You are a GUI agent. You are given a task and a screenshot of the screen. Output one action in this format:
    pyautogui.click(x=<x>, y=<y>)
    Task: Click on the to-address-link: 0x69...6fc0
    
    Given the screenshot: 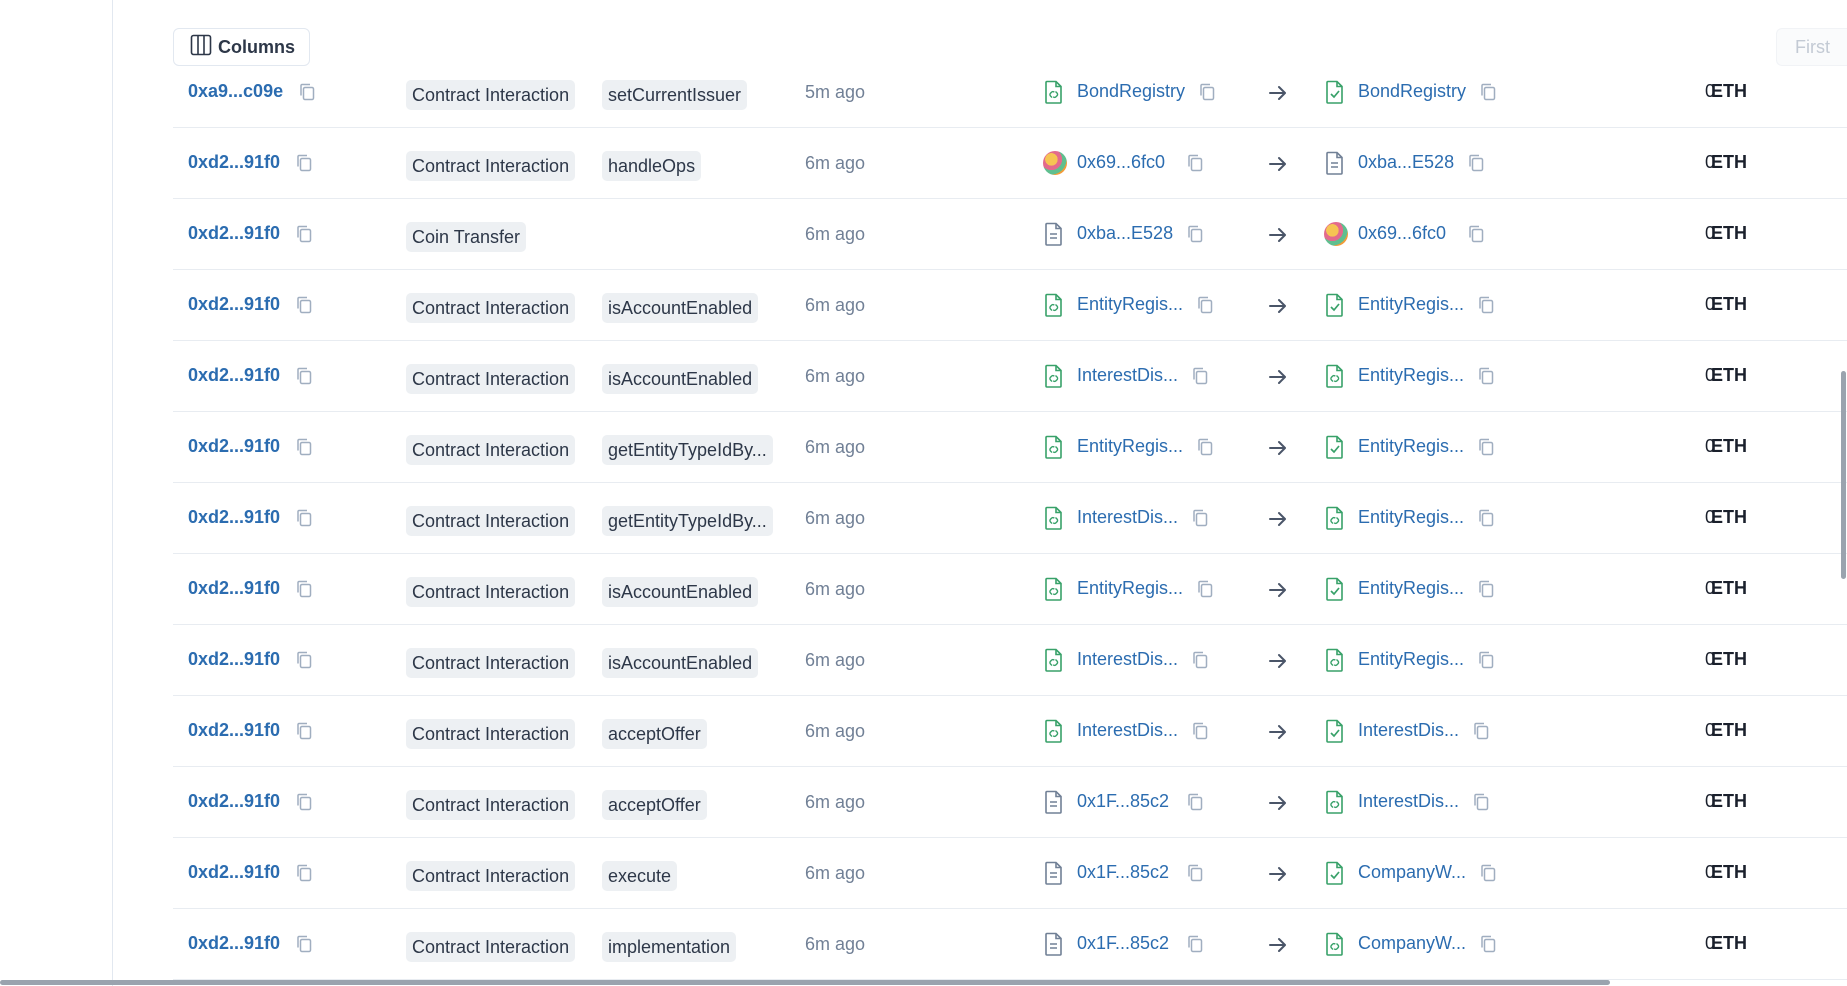 What is the action you would take?
    pyautogui.click(x=1402, y=233)
    